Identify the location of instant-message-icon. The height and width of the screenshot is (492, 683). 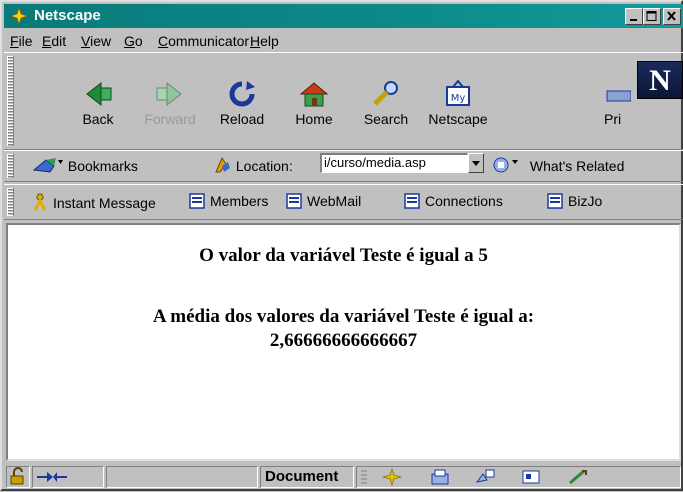
(40, 202).